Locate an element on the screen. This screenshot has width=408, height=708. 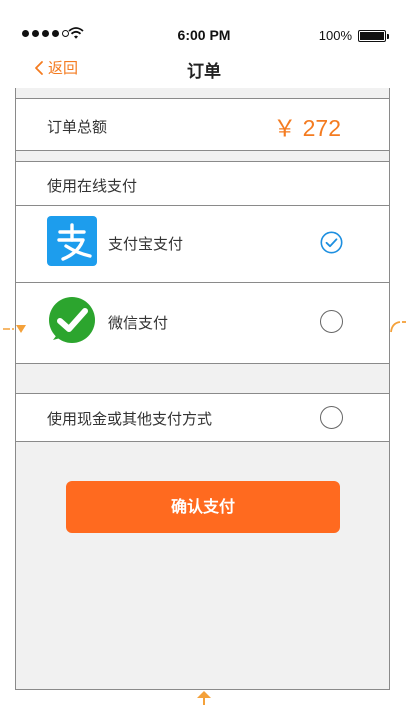
left-marker-arrow-icon is located at coordinates (14, 329).